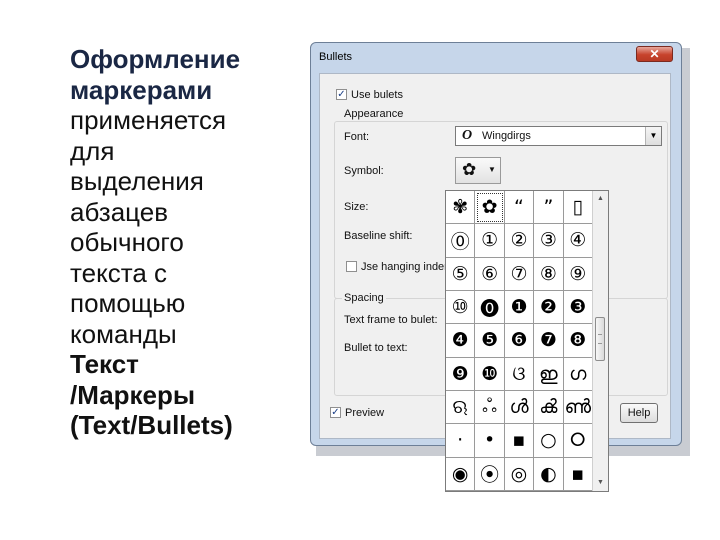  I want to click on slide-body-line: применяется, so click(148, 120).